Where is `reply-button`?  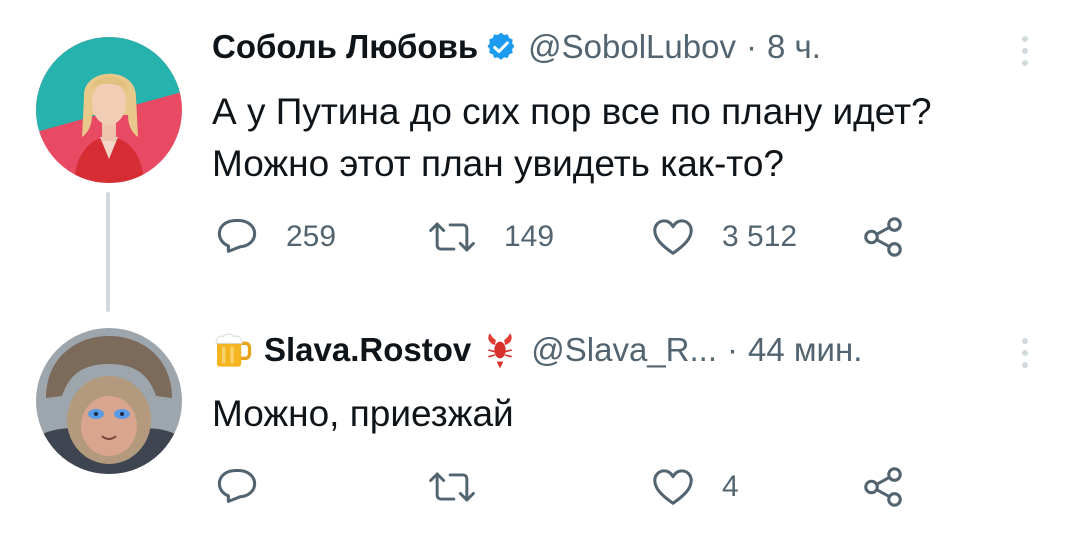
reply-button is located at coordinates (250, 487).